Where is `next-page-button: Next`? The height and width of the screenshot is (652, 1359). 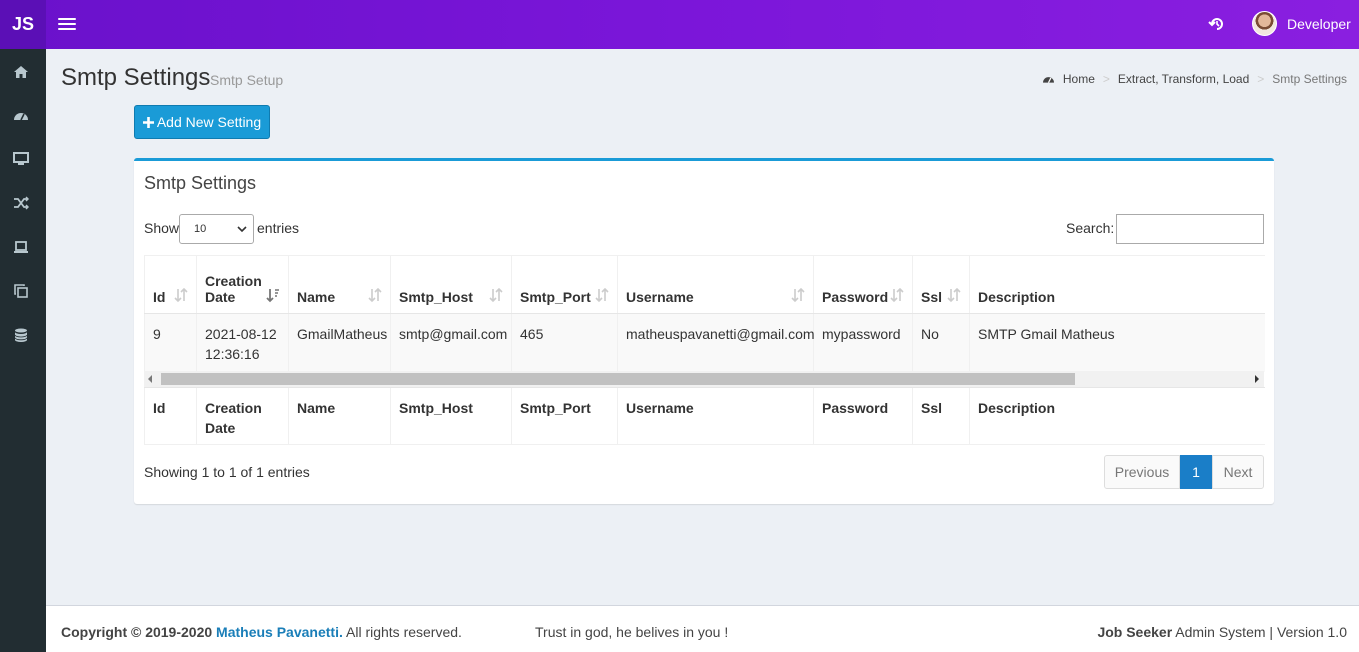
next-page-button: Next is located at coordinates (1238, 472).